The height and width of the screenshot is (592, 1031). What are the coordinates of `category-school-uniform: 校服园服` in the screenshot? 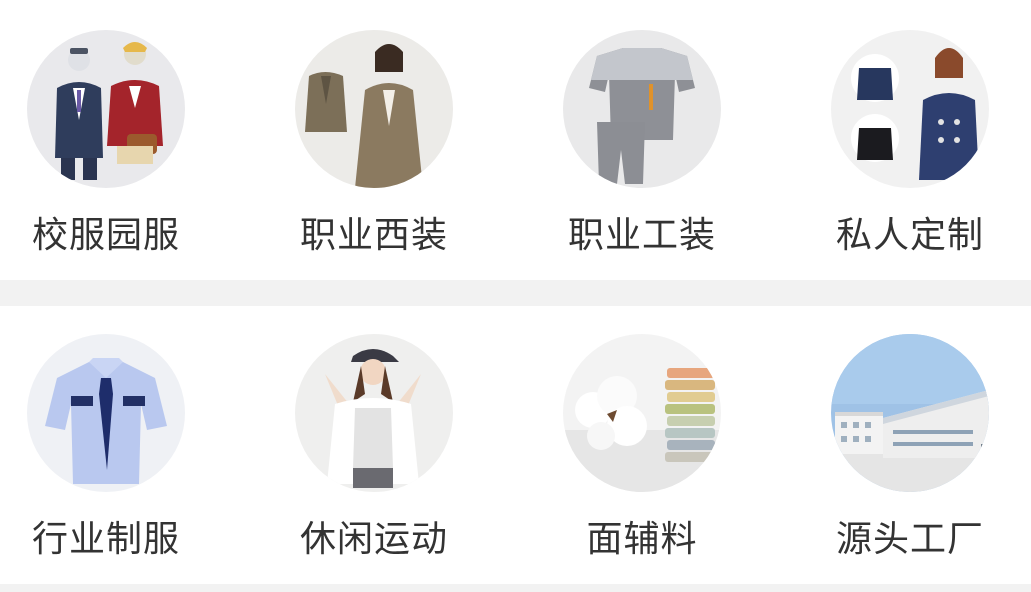 It's located at (108, 144).